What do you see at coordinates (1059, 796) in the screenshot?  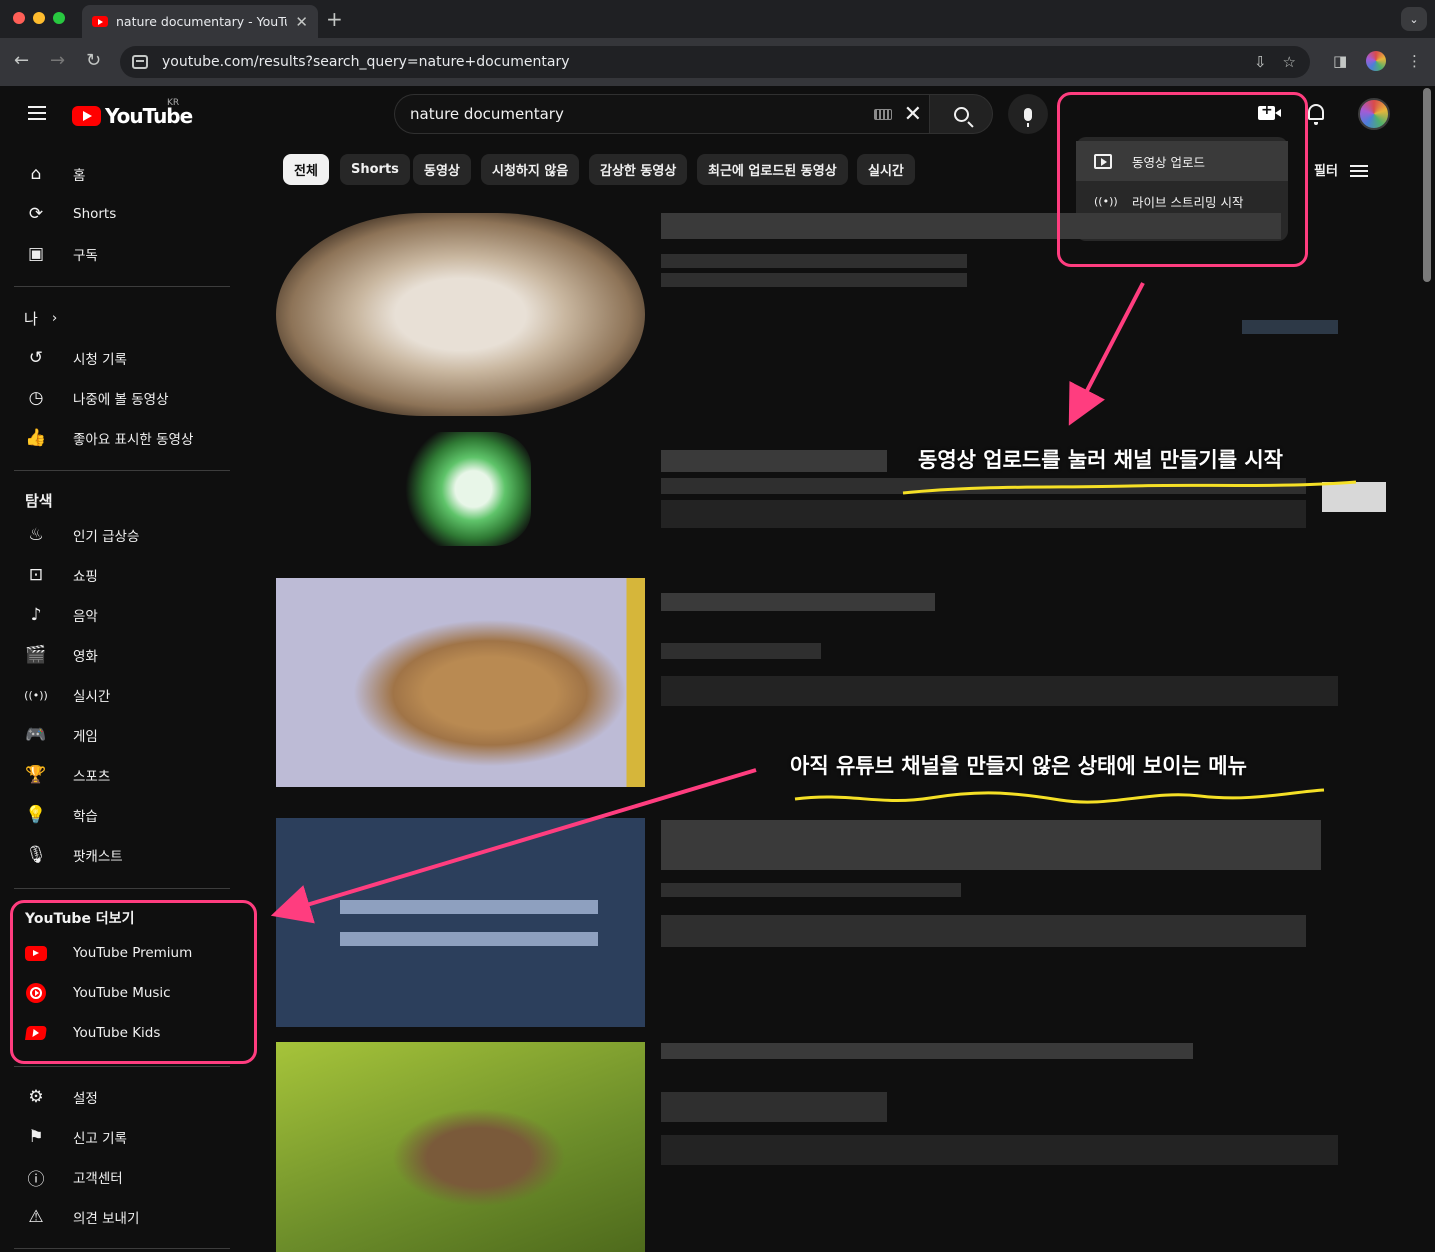 I see `underline-menu-hint` at bounding box center [1059, 796].